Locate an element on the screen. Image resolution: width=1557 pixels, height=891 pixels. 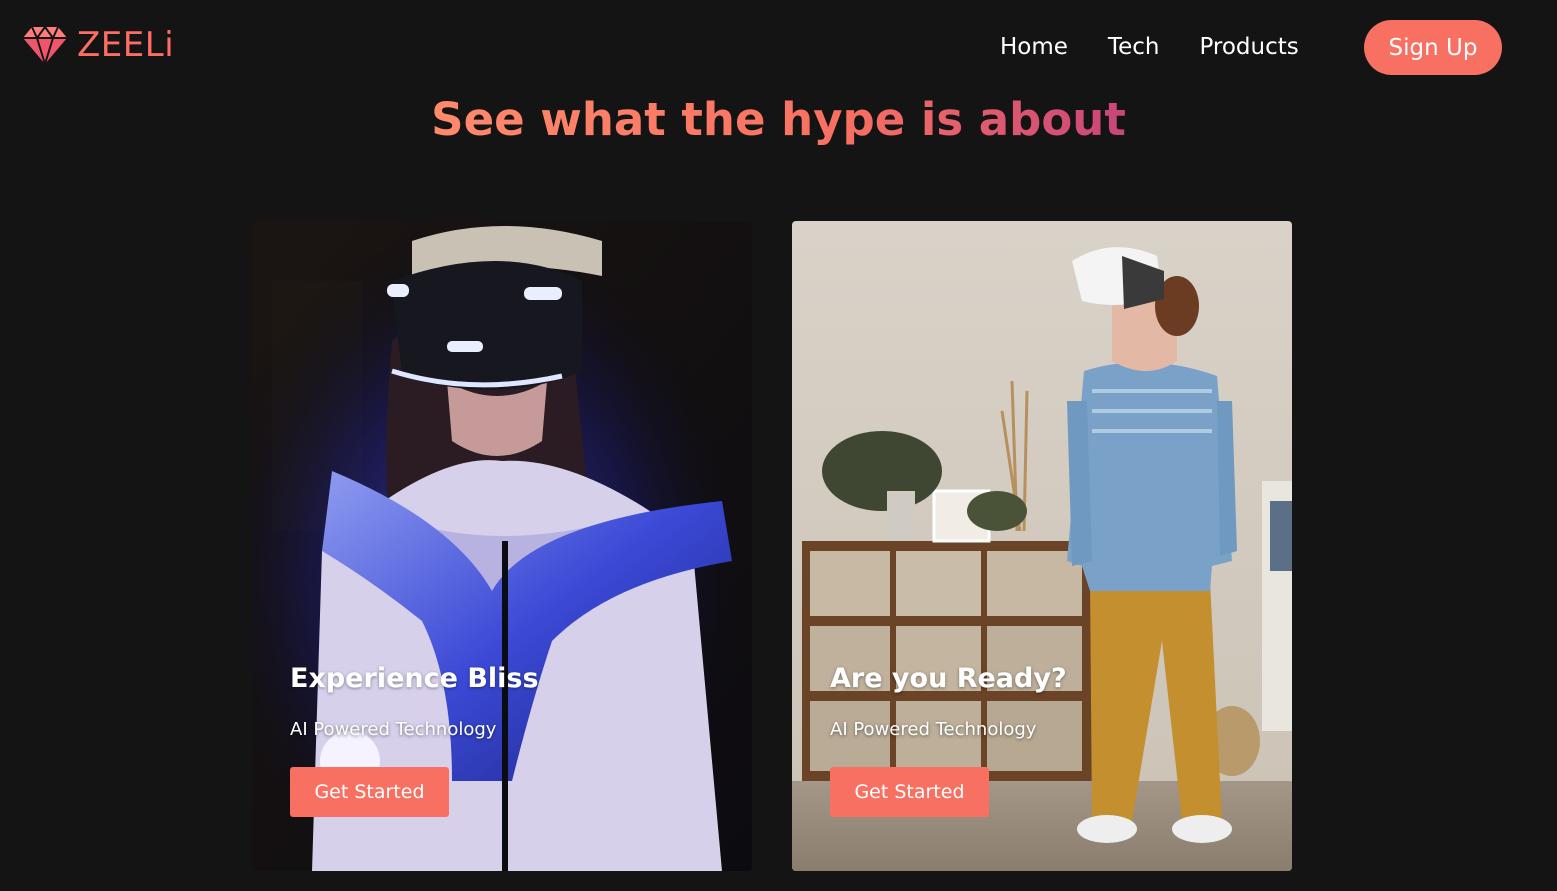
nav-link-products: Products is located at coordinates (1248, 47).